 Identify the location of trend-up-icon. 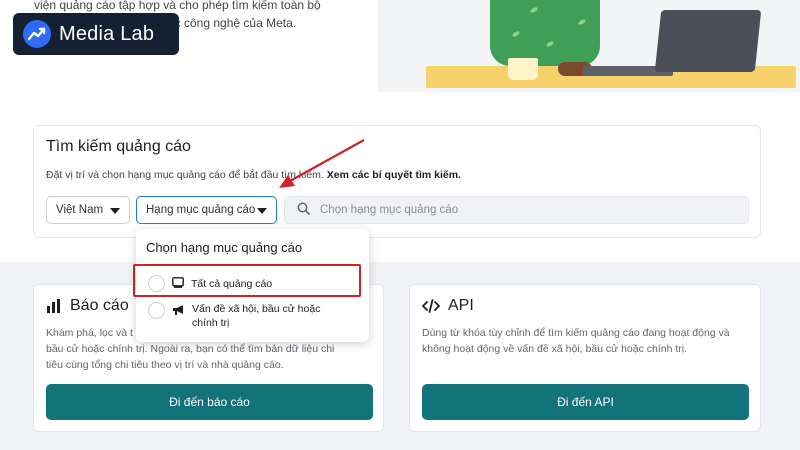
(37, 34).